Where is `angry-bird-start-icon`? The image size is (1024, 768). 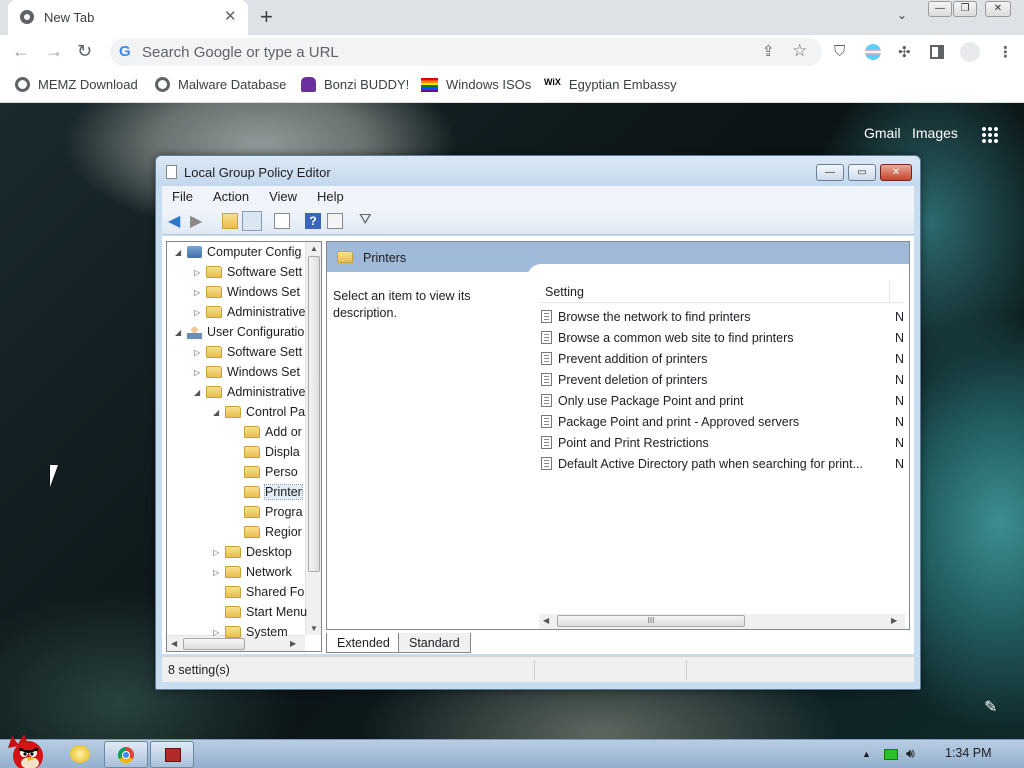 angry-bird-start-icon is located at coordinates (26, 749).